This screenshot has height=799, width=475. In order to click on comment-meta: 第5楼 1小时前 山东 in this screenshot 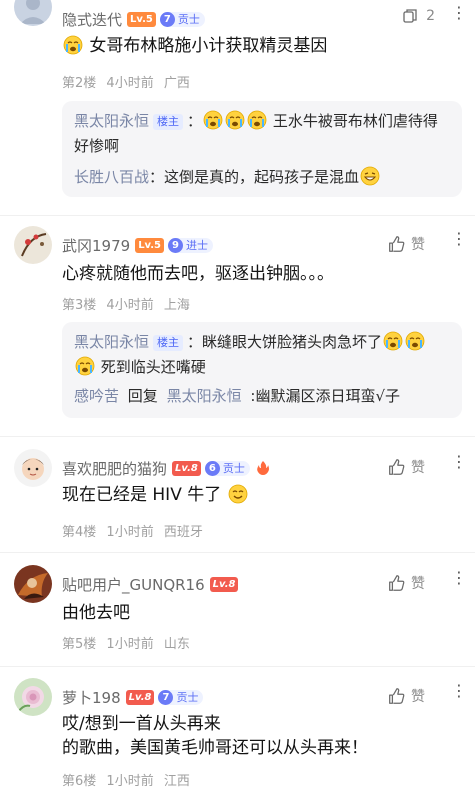, I will do `click(129, 642)`.